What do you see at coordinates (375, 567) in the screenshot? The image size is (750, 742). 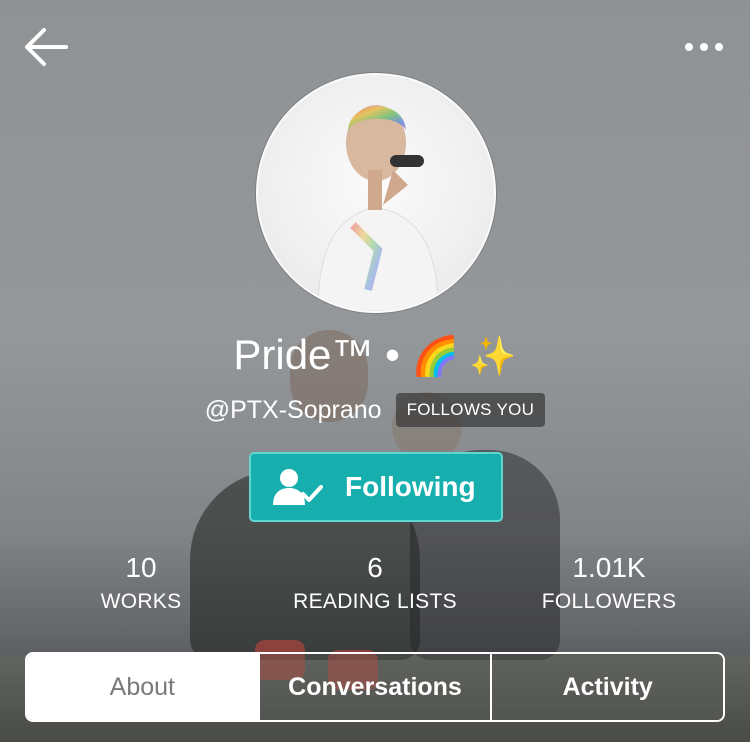 I see `stat-value: 6` at bounding box center [375, 567].